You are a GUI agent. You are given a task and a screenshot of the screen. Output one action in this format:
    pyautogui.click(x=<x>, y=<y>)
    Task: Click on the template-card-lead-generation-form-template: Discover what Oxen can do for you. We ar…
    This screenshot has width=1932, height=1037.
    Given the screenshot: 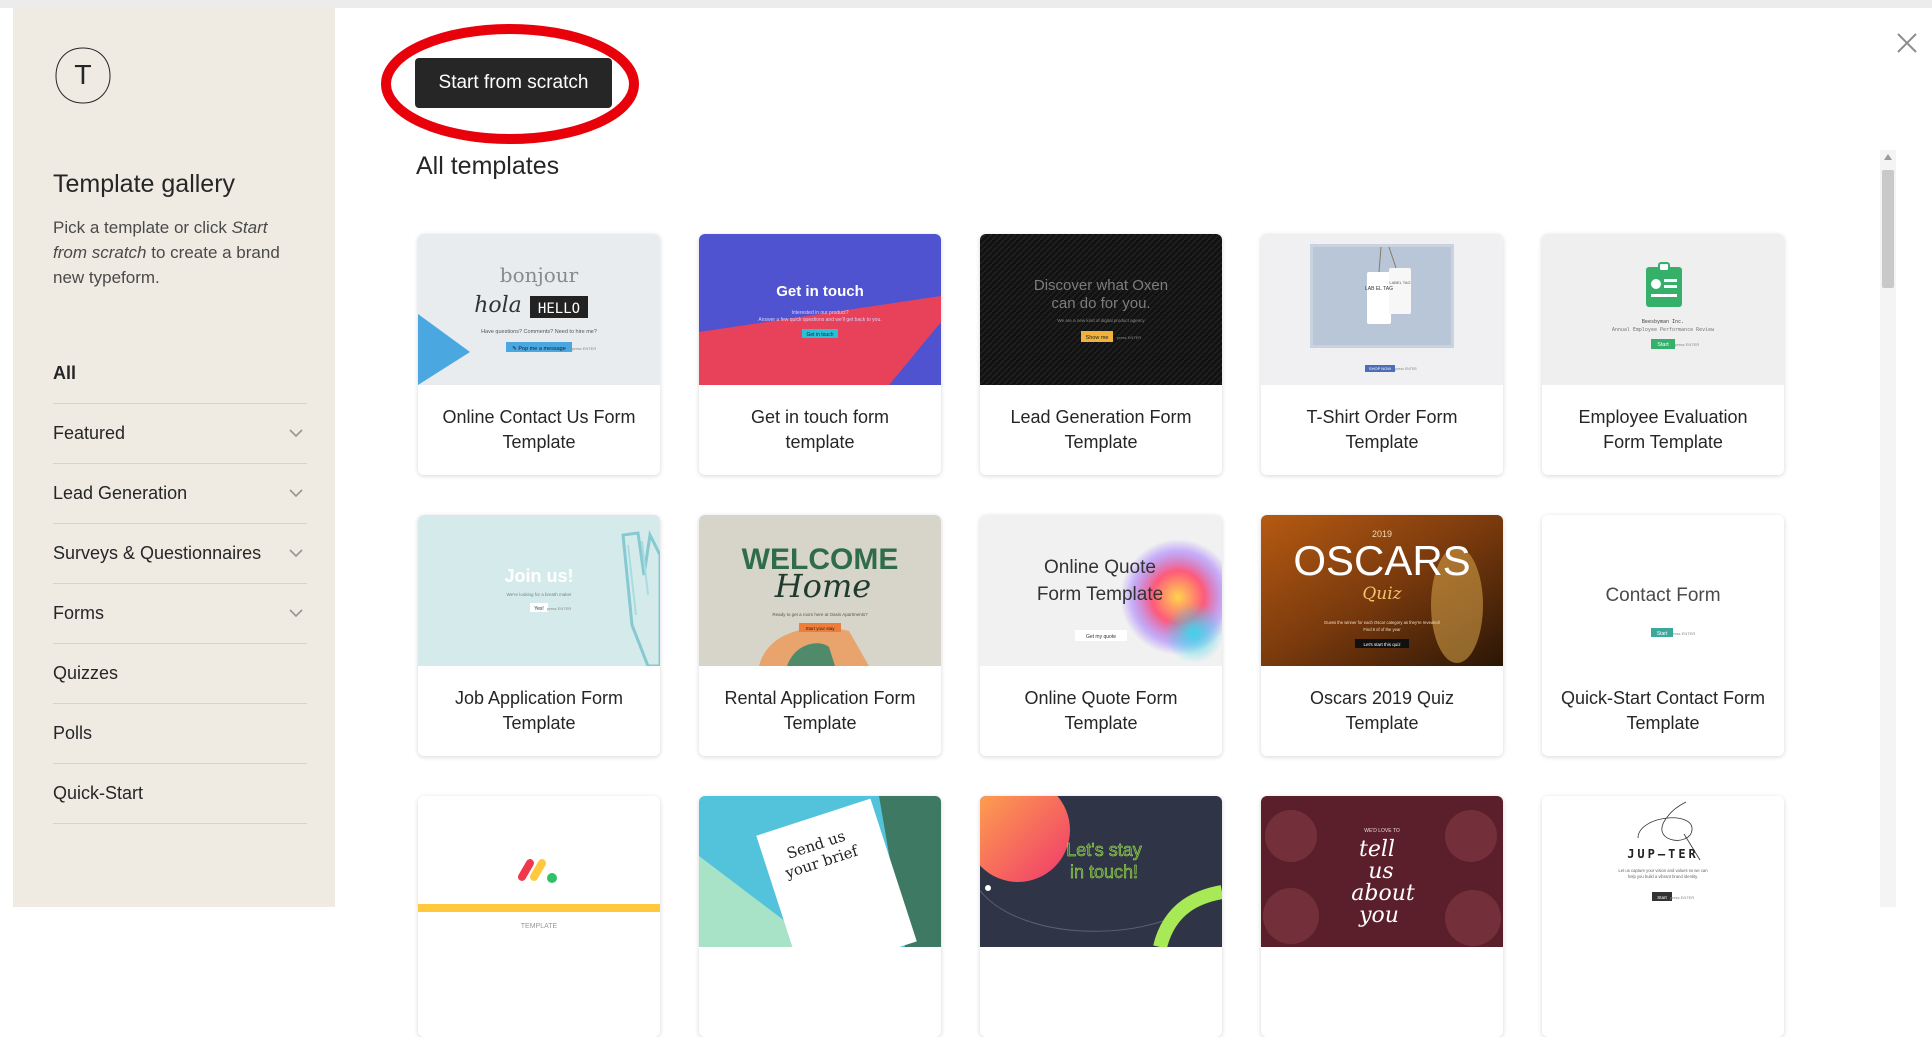 What is the action you would take?
    pyautogui.click(x=1101, y=354)
    